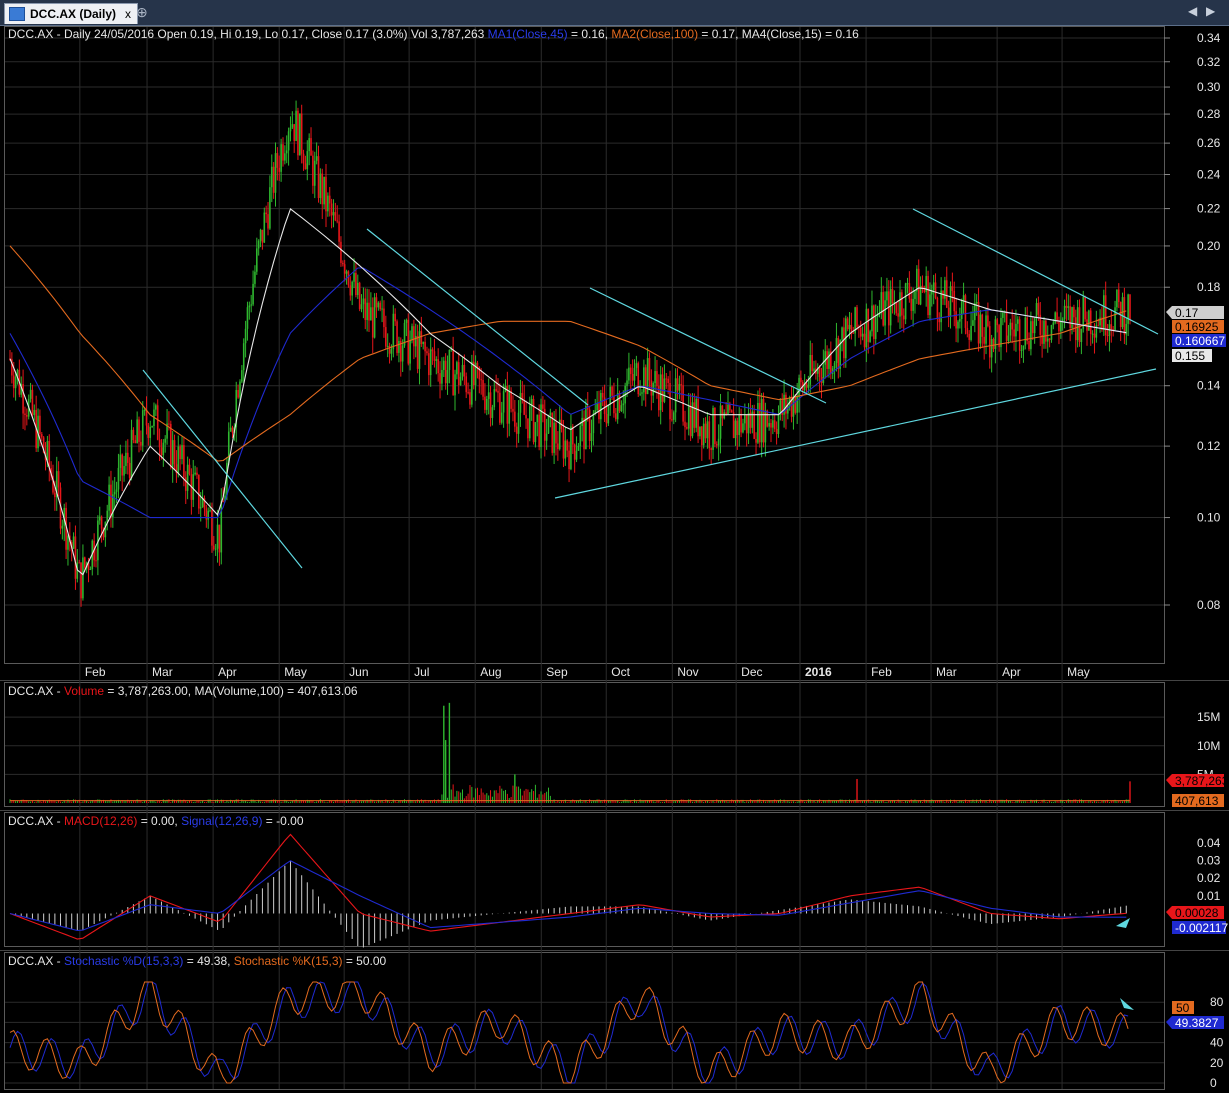  Describe the element at coordinates (569, 1032) in the screenshot. I see `stoch-d-line` at that location.